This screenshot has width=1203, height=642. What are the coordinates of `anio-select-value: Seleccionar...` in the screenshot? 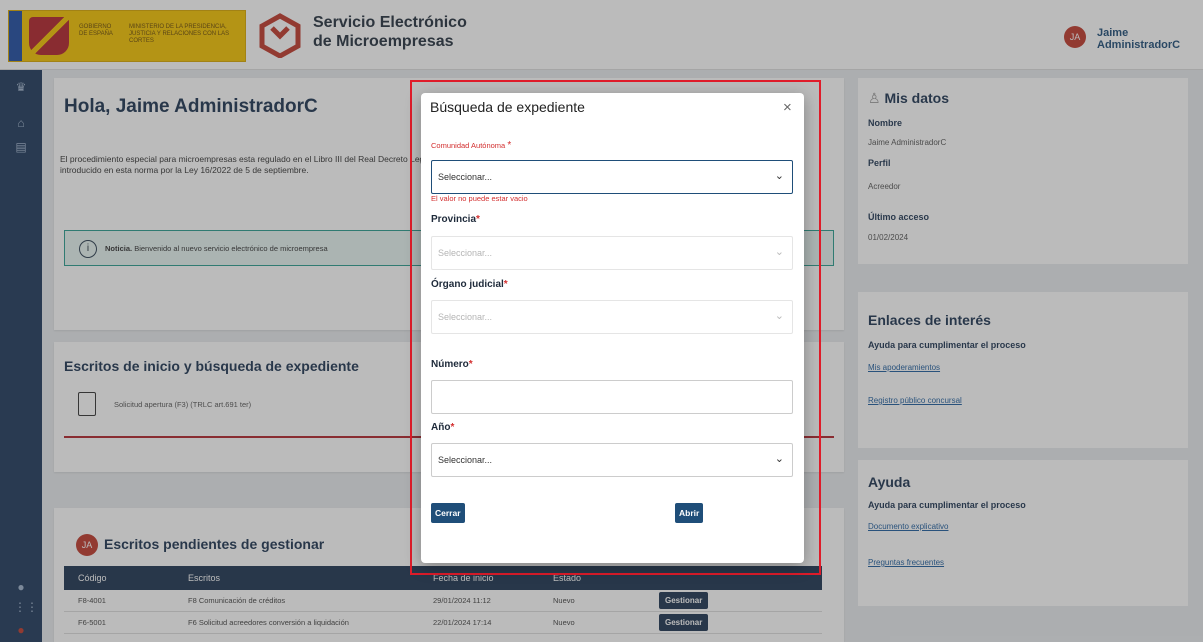 It's located at (465, 460).